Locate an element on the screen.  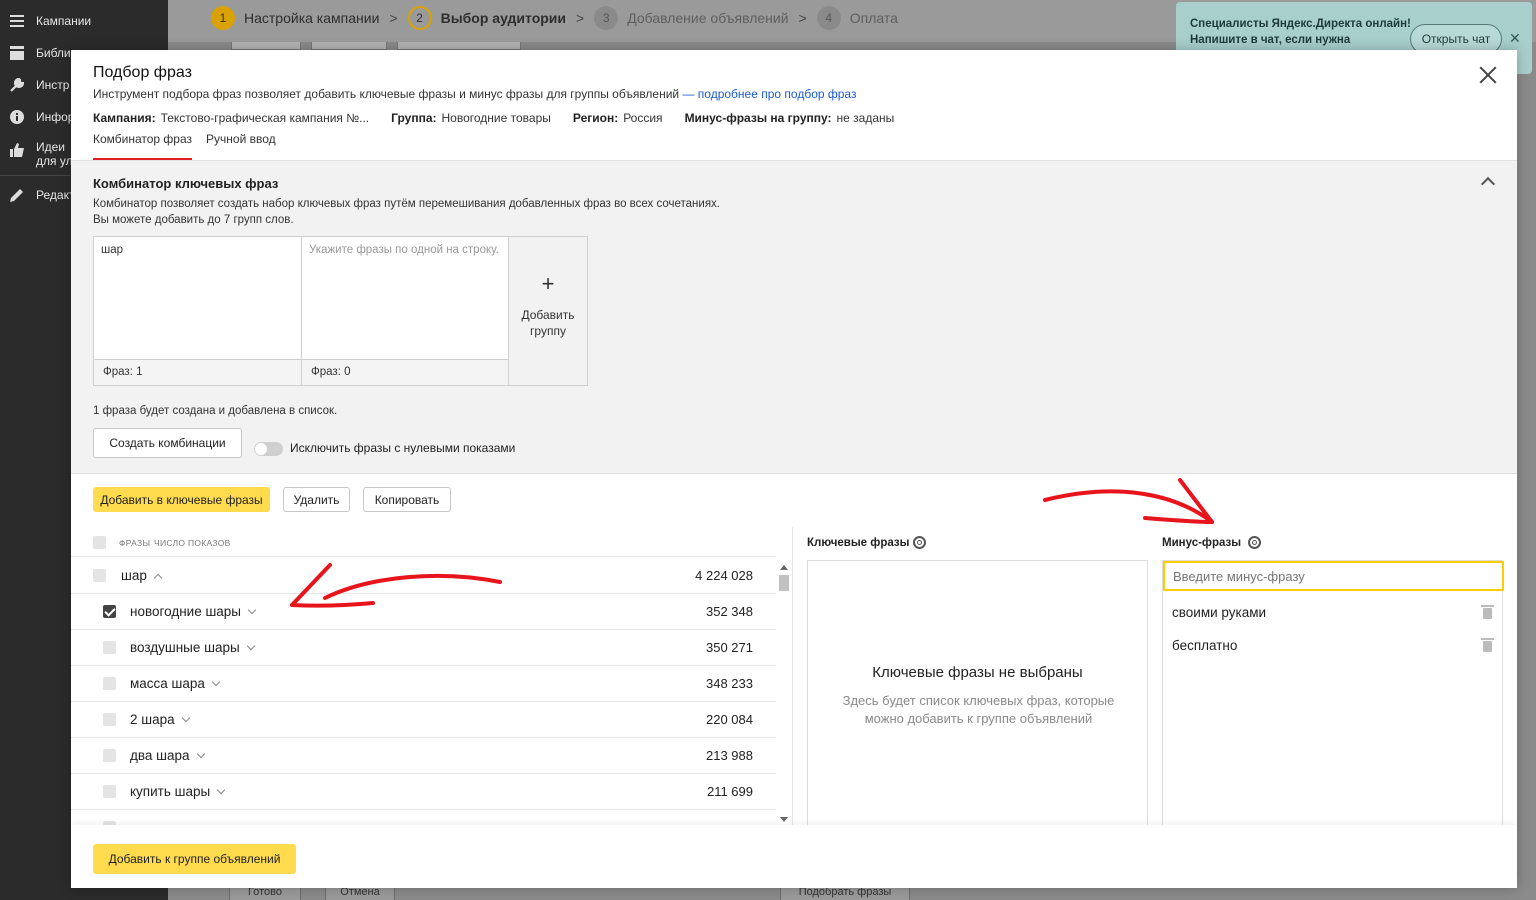
minus-phrases-panel: своими руками бесплатно is located at coordinates (1333, 695).